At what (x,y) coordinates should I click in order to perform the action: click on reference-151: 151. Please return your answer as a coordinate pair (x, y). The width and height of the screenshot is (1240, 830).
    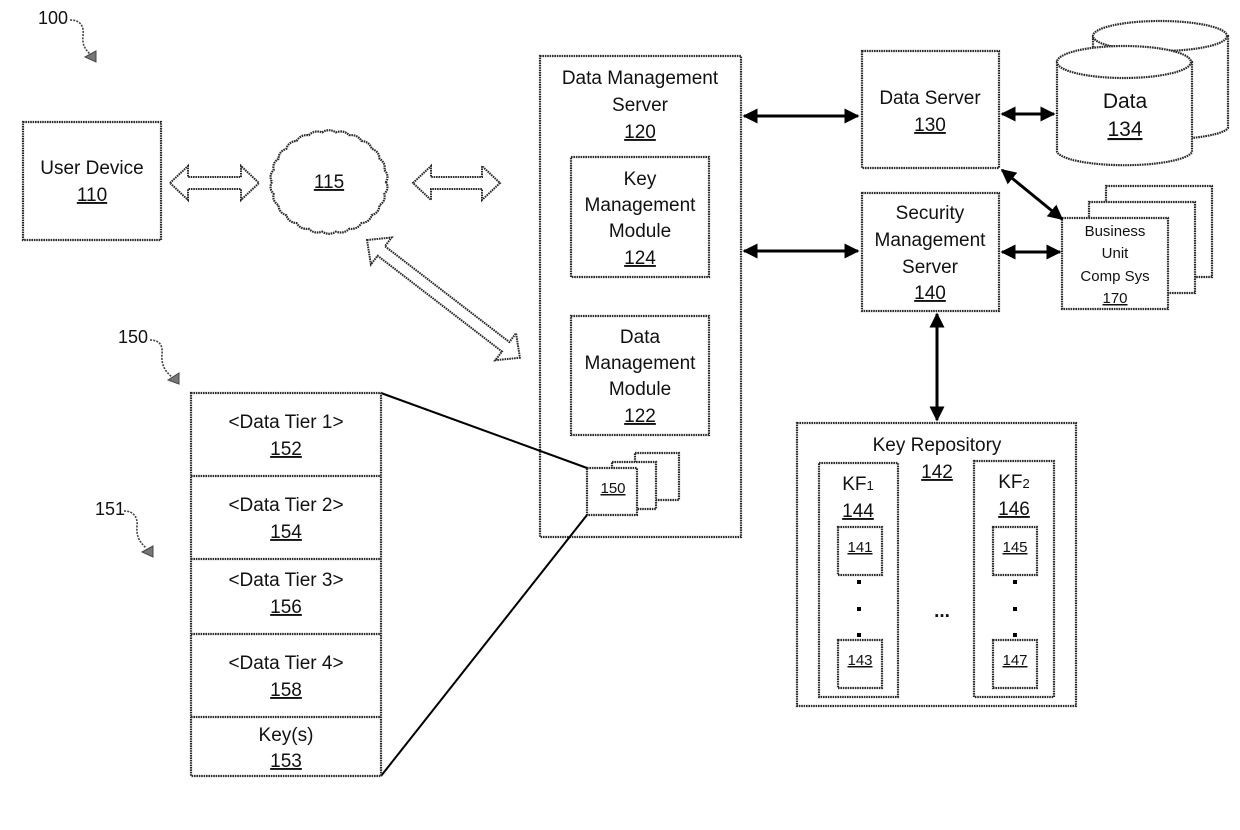
    Looking at the image, I should click on (124, 528).